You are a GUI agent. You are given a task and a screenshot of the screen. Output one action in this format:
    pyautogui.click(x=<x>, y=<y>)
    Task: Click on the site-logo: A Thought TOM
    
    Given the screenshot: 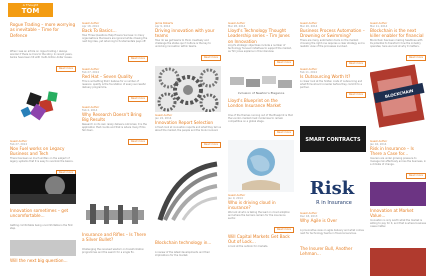 What is the action you would take?
    pyautogui.click(x=30, y=10)
    